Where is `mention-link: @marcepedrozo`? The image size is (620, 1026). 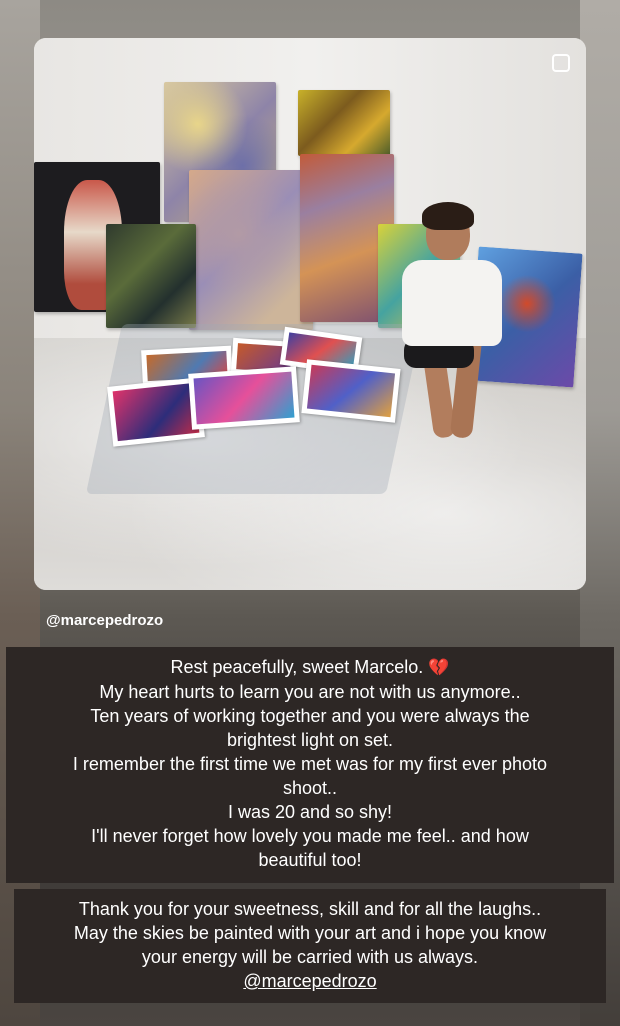
mention-link: @marcepedrozo is located at coordinates (310, 981).